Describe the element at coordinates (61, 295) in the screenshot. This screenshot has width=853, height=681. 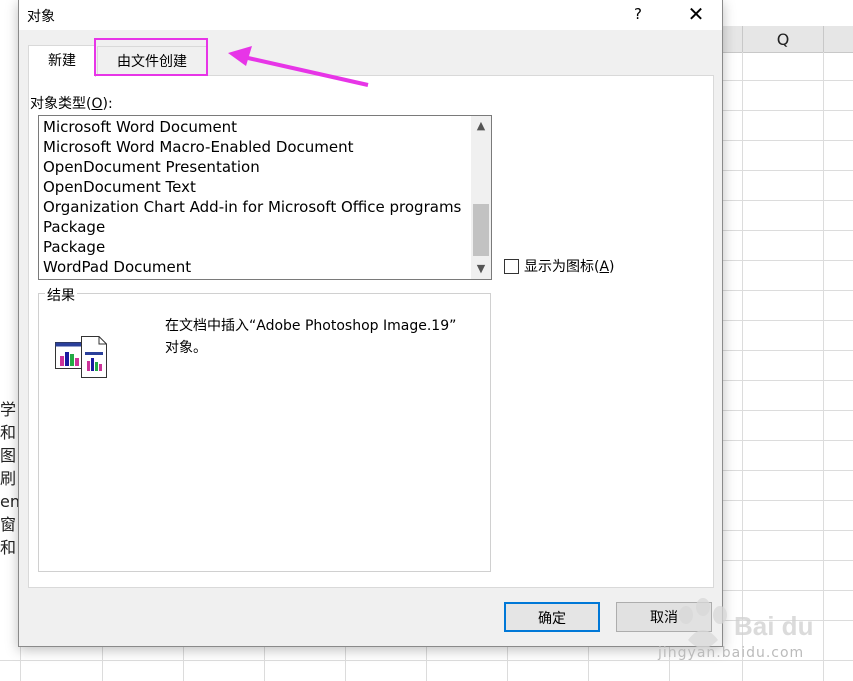
I see `result-legend: 结果` at that location.